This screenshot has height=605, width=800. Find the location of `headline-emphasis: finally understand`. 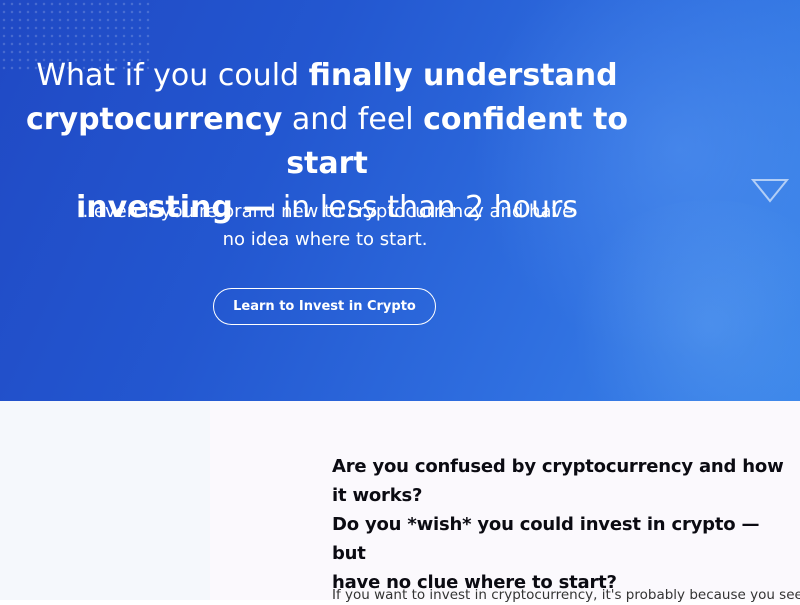

headline-emphasis: finally understand is located at coordinates (463, 75).